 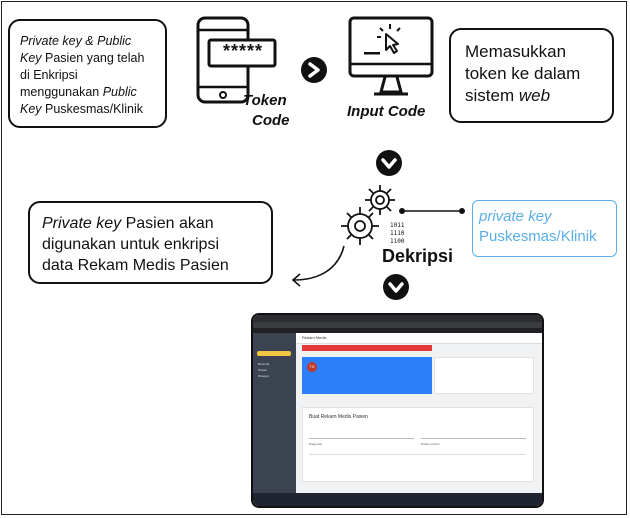 I want to click on enter-token-line1: Memasukkan, so click(x=516, y=51).